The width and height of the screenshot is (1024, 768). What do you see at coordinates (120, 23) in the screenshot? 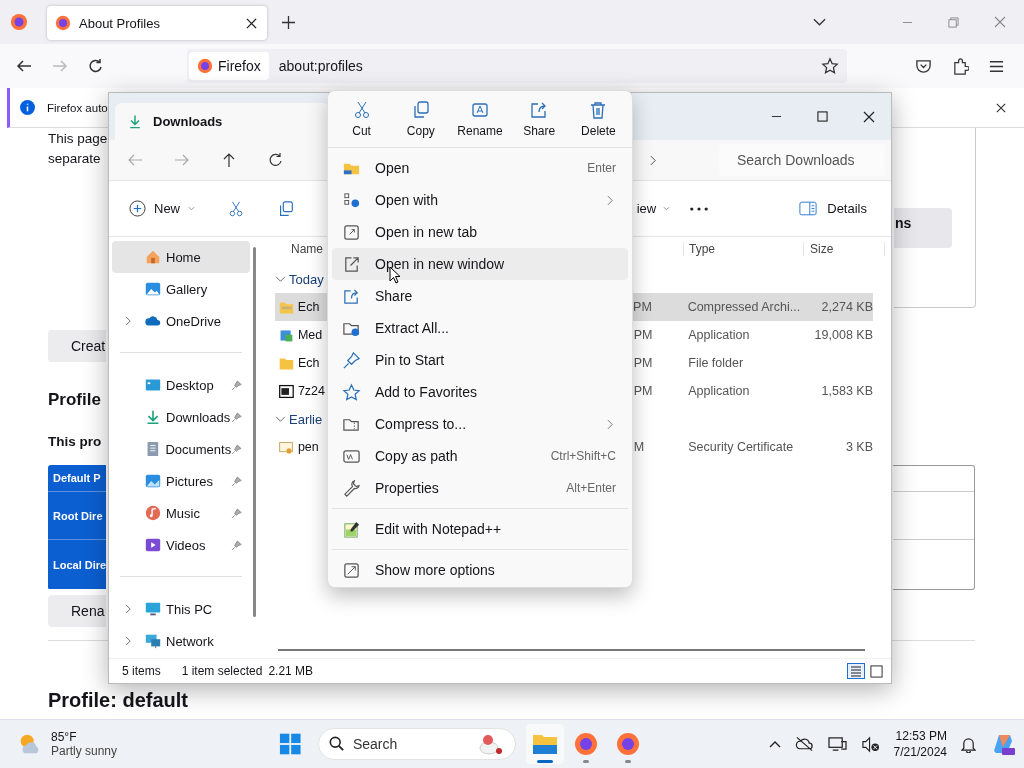
I see `tab-title: About Profiles` at bounding box center [120, 23].